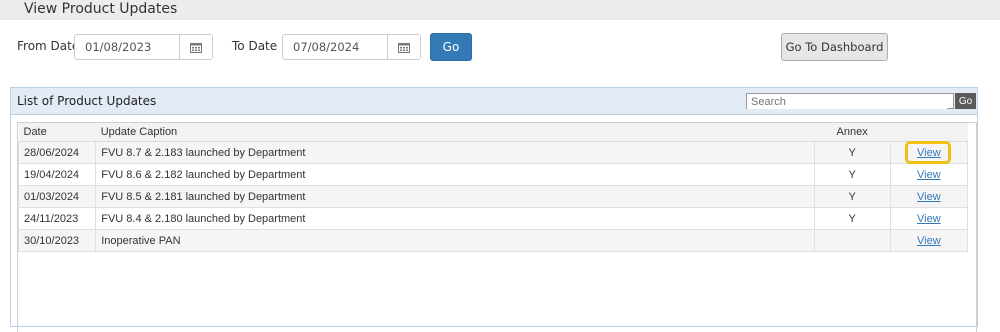 The image size is (1000, 332). I want to click on table-header-row: Date Update Caption Annex, so click(493, 132).